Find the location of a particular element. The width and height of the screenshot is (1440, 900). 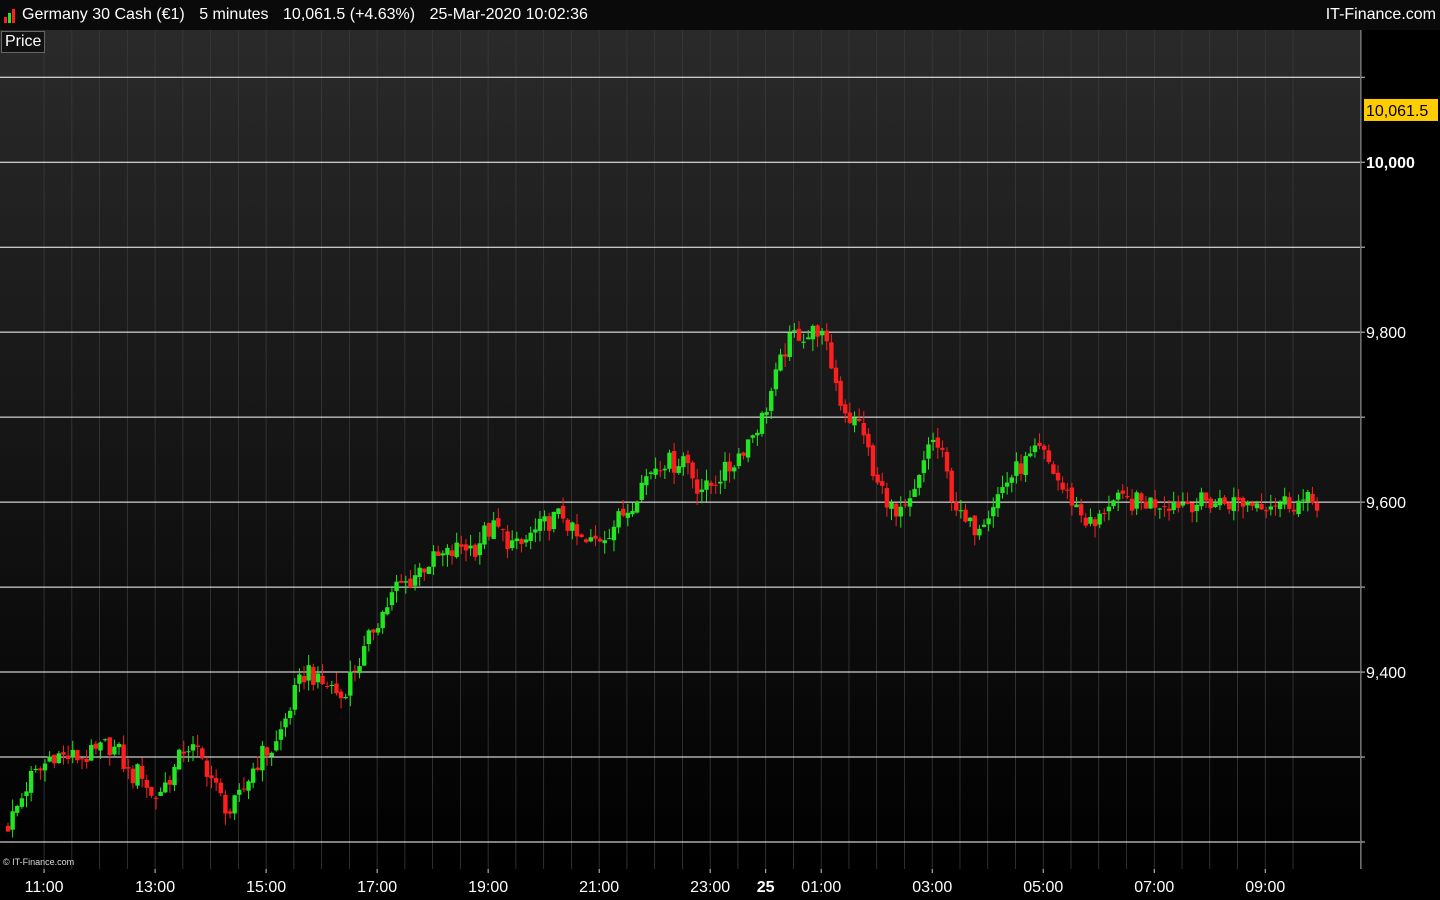

interval-label: 5 minutes is located at coordinates (233, 14).